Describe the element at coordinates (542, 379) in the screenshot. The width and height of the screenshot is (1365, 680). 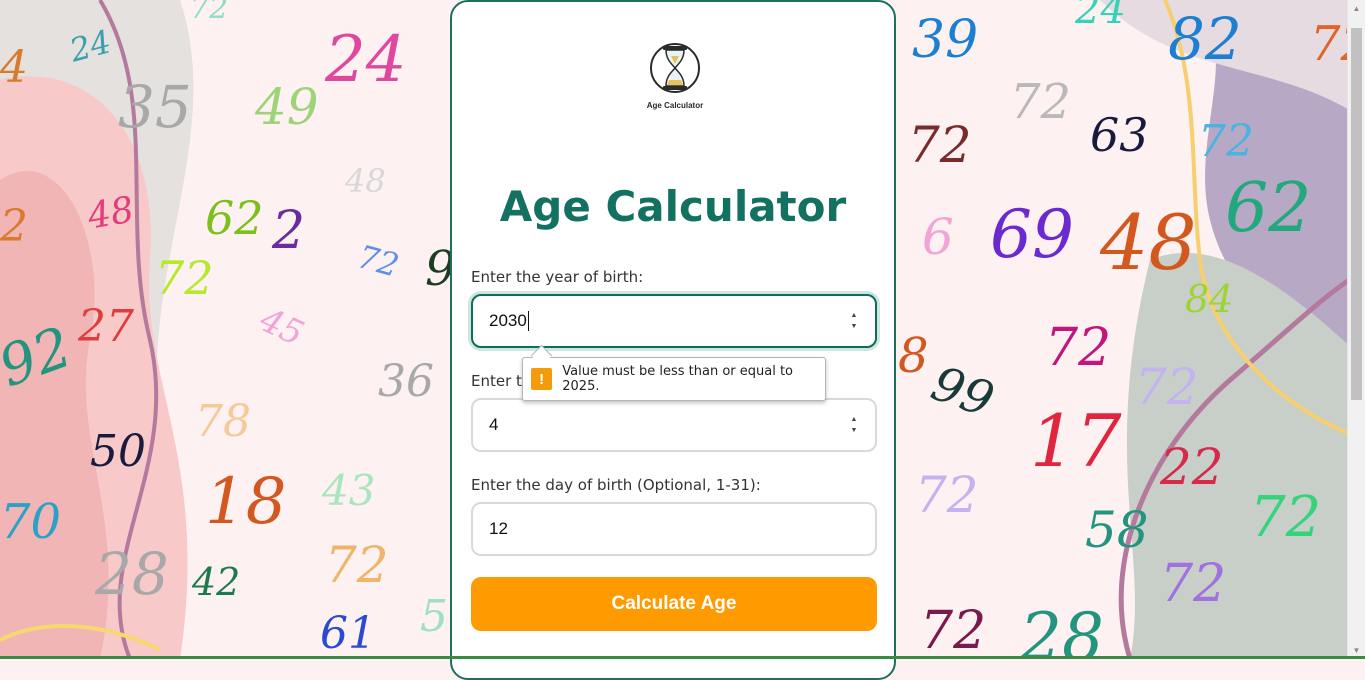
I see `warning-icon: !` at that location.